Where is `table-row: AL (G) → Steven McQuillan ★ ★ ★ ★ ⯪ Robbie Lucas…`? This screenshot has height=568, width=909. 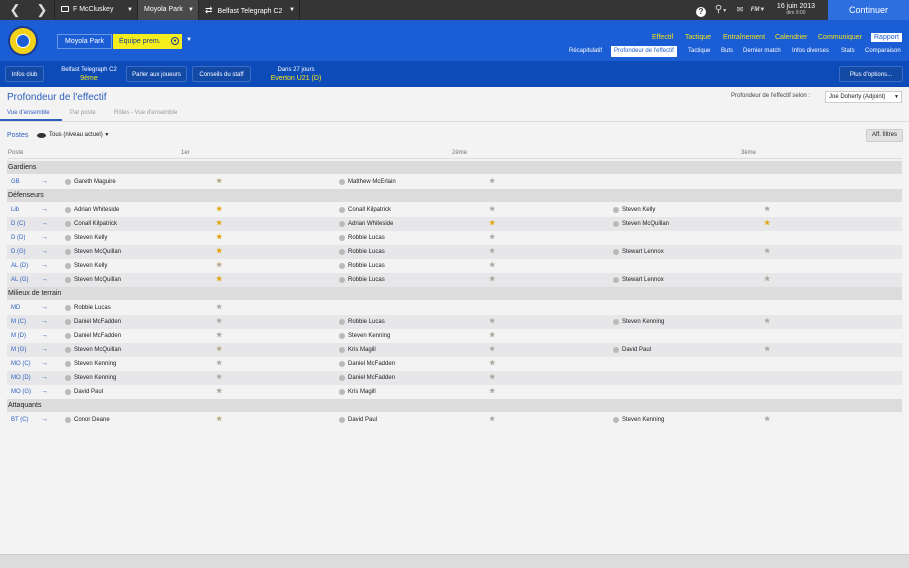
table-row: AL (G) → Steven McQuillan ★ ★ ★ ★ ⯪ Robbie Lucas… is located at coordinates (454, 280).